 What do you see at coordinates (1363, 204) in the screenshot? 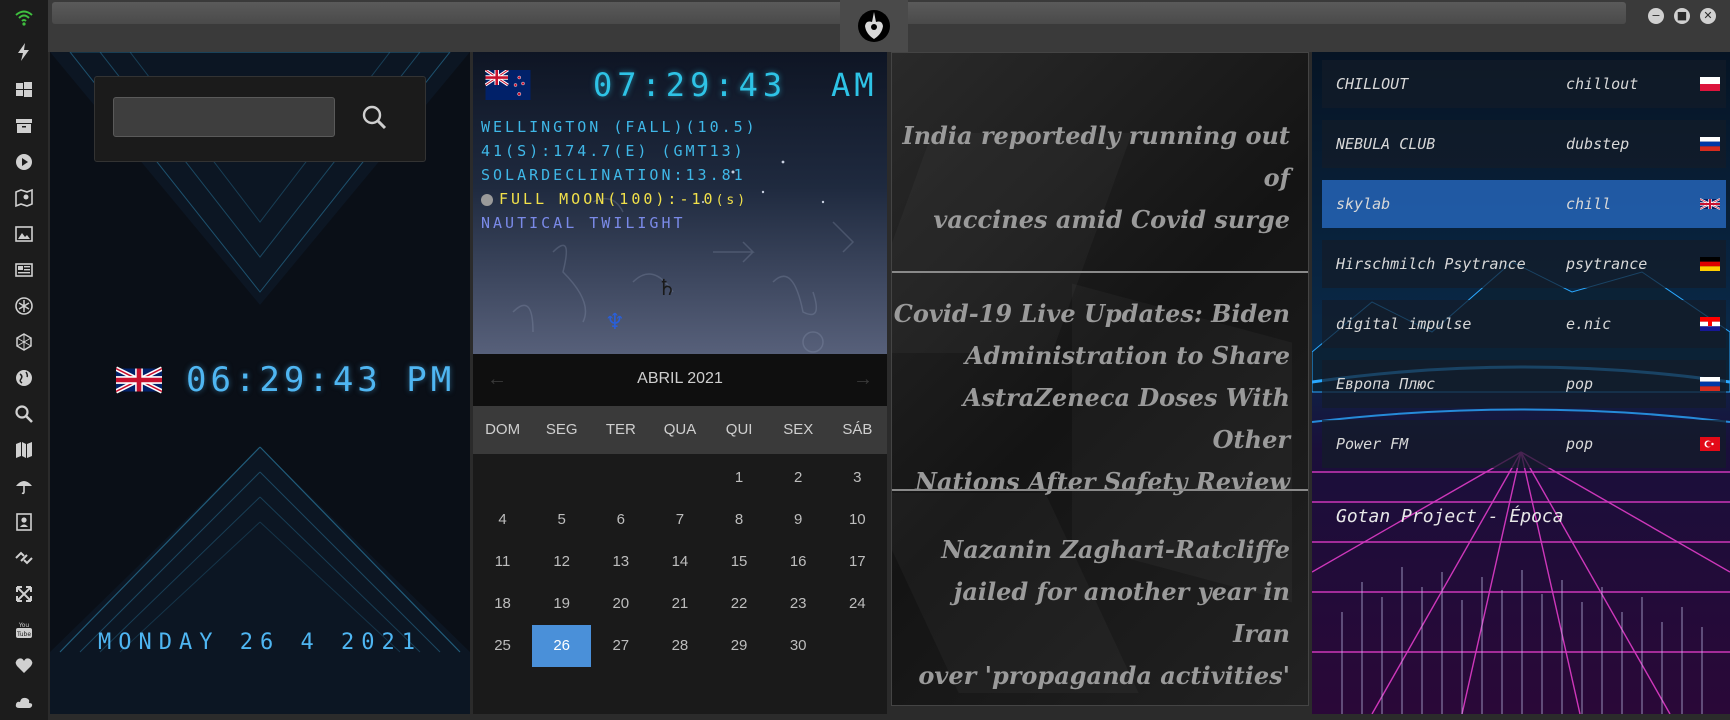
I see `station-name: skylab` at bounding box center [1363, 204].